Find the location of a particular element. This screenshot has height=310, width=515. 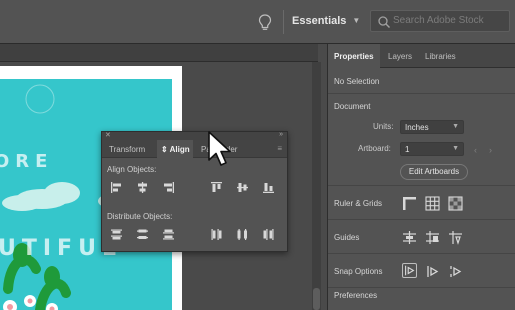

toolbar-divider is located at coordinates (283, 22).